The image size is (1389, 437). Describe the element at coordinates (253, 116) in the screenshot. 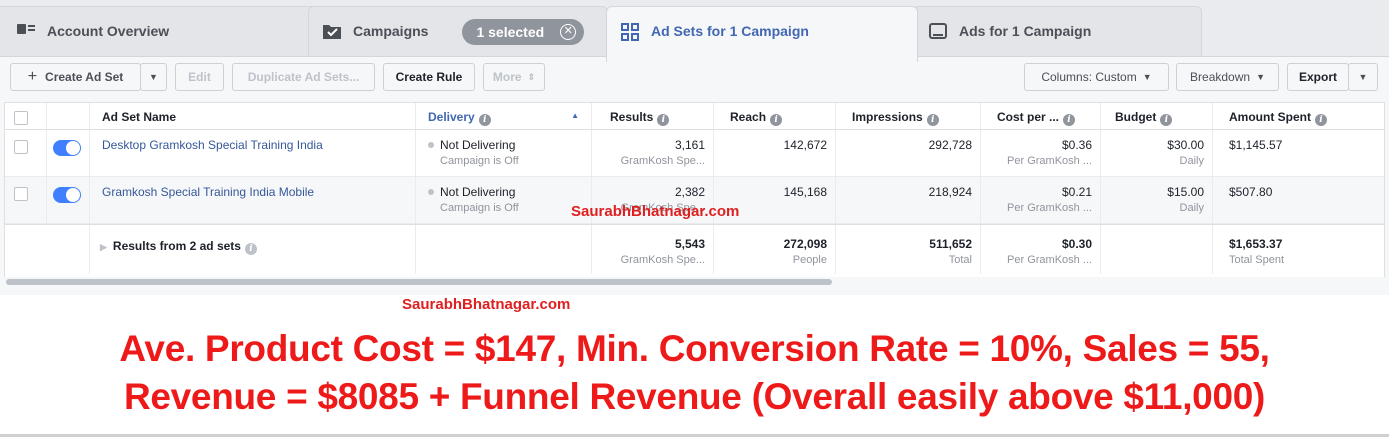

I see `header-ad-set-name: Ad Set Name` at that location.